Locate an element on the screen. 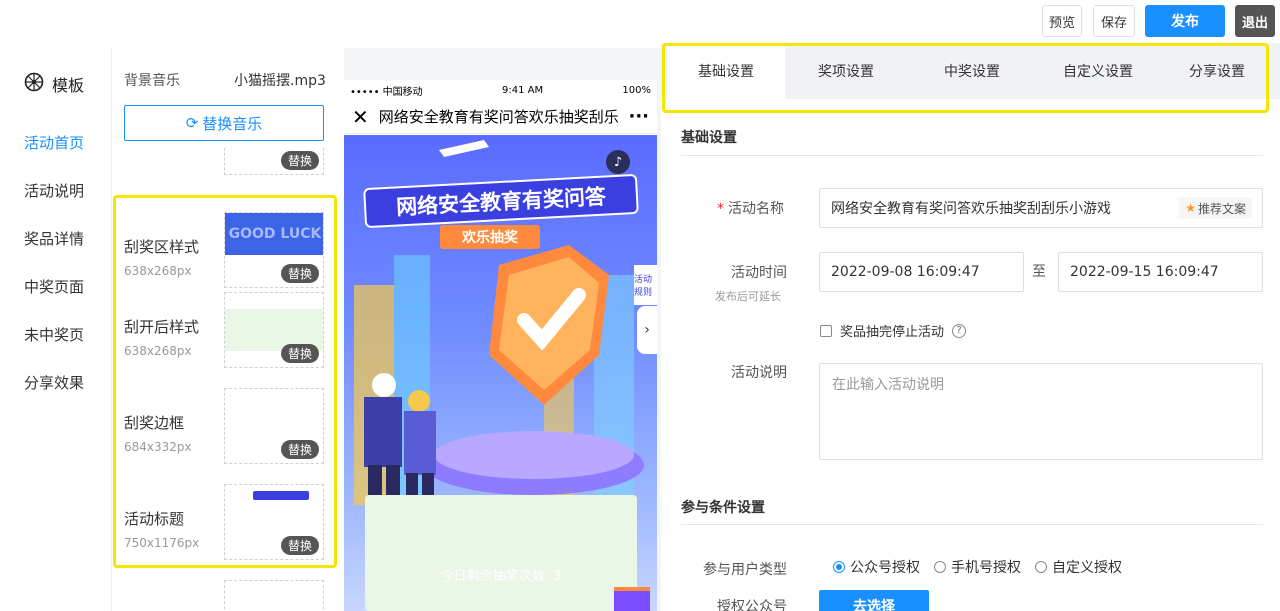 This screenshot has width=1280, height=611. activity-name-label-text: 活动名称 is located at coordinates (756, 209).